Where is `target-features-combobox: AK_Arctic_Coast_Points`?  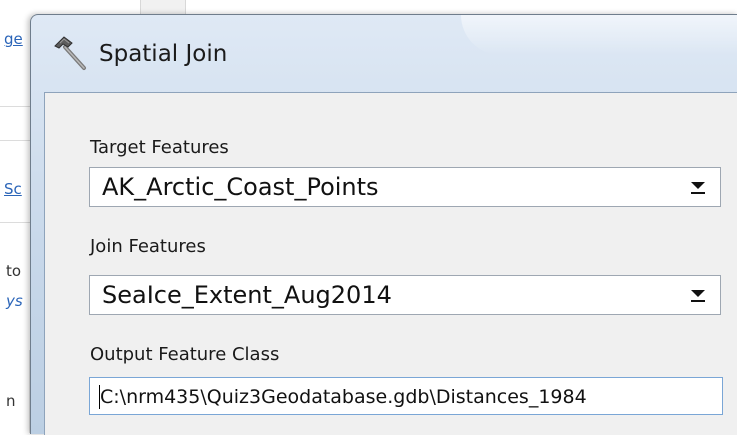
target-features-combobox: AK_Arctic_Coast_Points is located at coordinates (405, 187).